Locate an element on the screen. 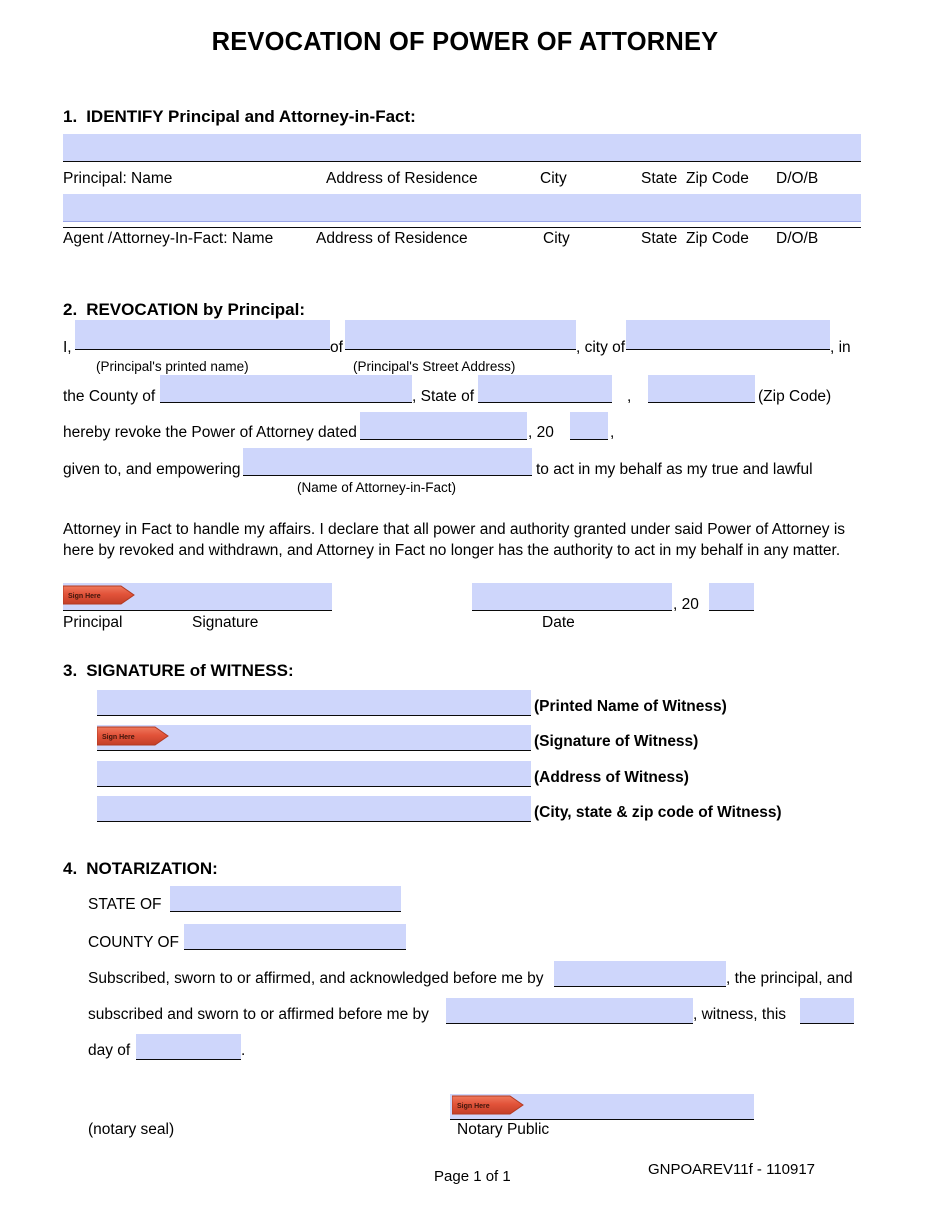 This screenshot has width=930, height=1208. sign-here-tag-principal: Sign Here is located at coordinates (99, 595).